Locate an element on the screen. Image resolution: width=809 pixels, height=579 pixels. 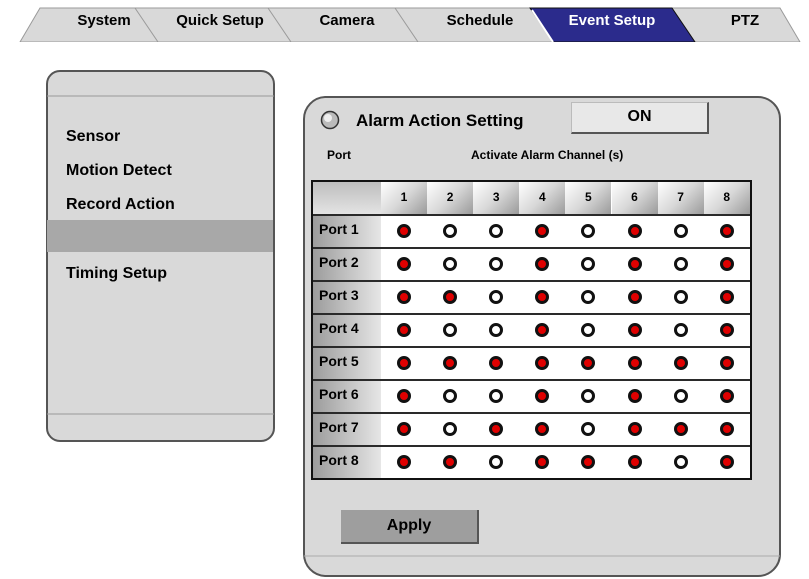
channel-header-2: 2 is located at coordinates (450, 198).